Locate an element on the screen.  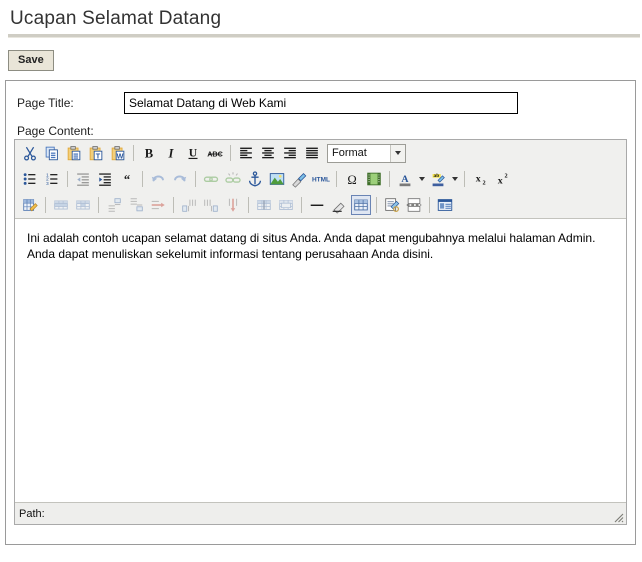
toolbar-row-2: 1 2 3 “ HTML Ω Aab x 2 x 2 is located at coordinates (320, 179).